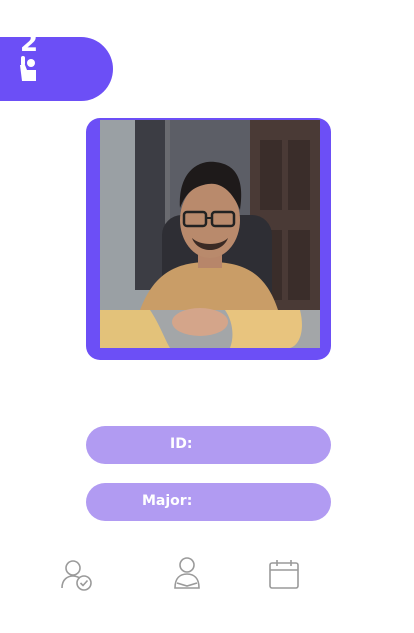  Describe the element at coordinates (167, 501) in the screenshot. I see `major-label: Major:` at that location.